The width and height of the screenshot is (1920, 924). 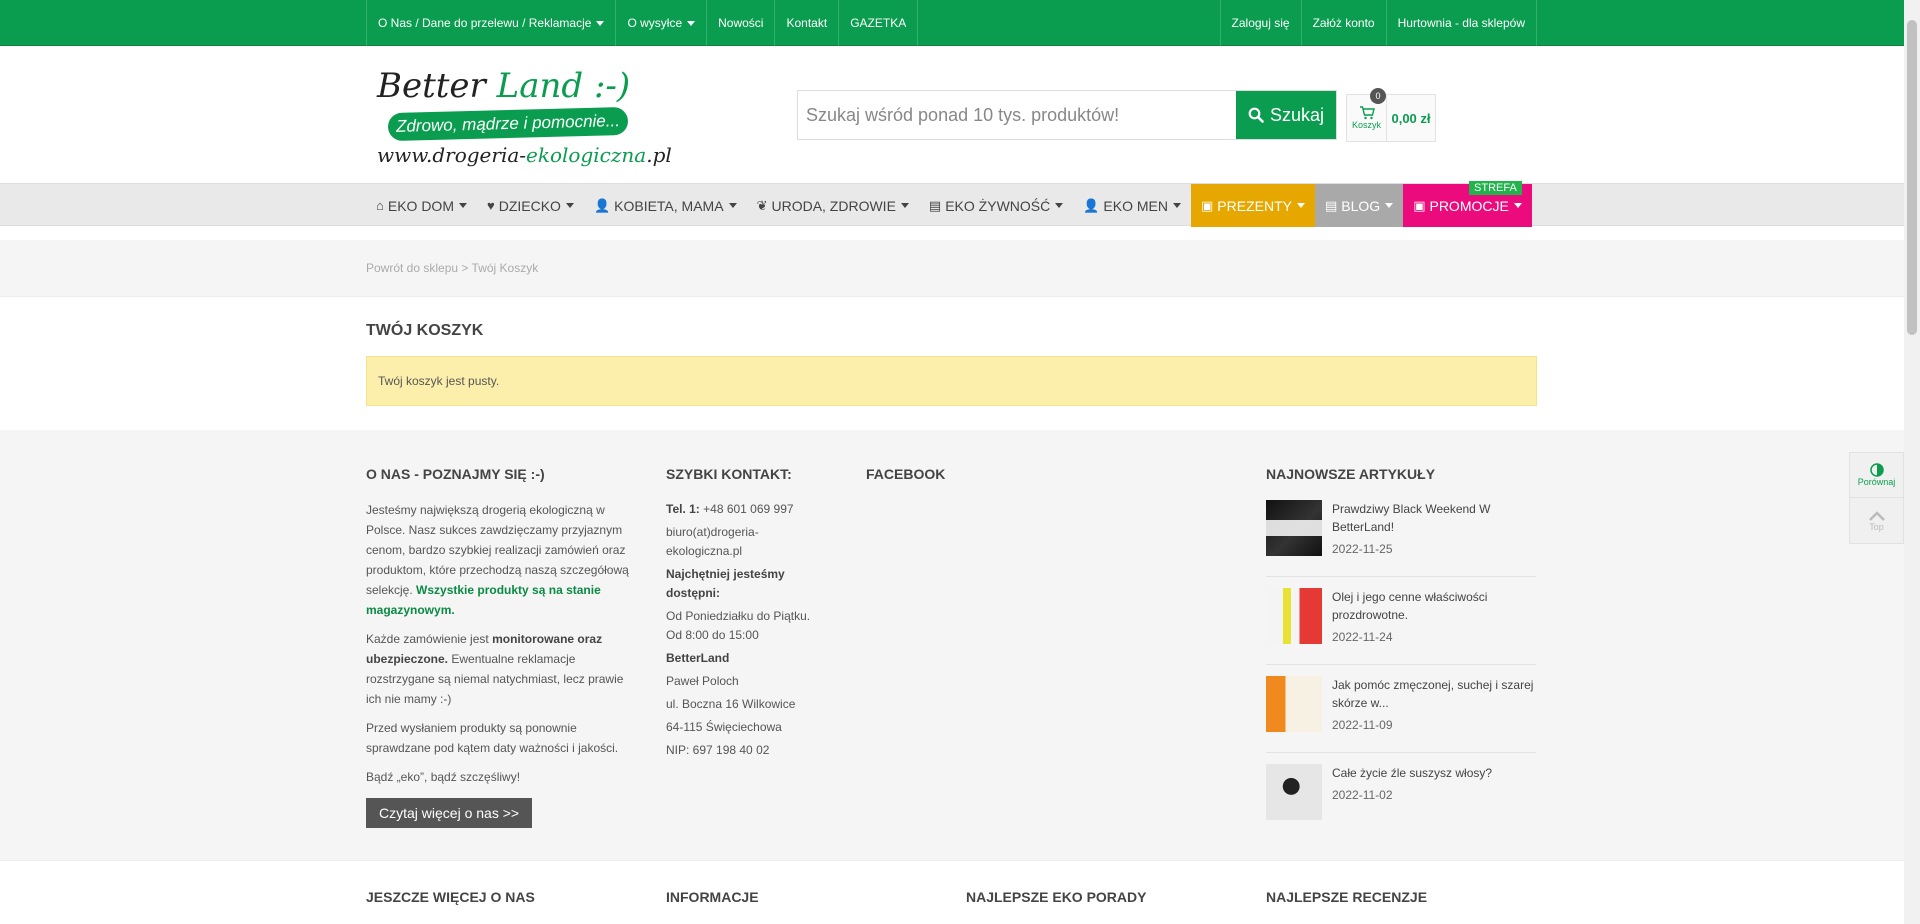 What do you see at coordinates (1261, 23) in the screenshot?
I see `login-link: Zaloguj się` at bounding box center [1261, 23].